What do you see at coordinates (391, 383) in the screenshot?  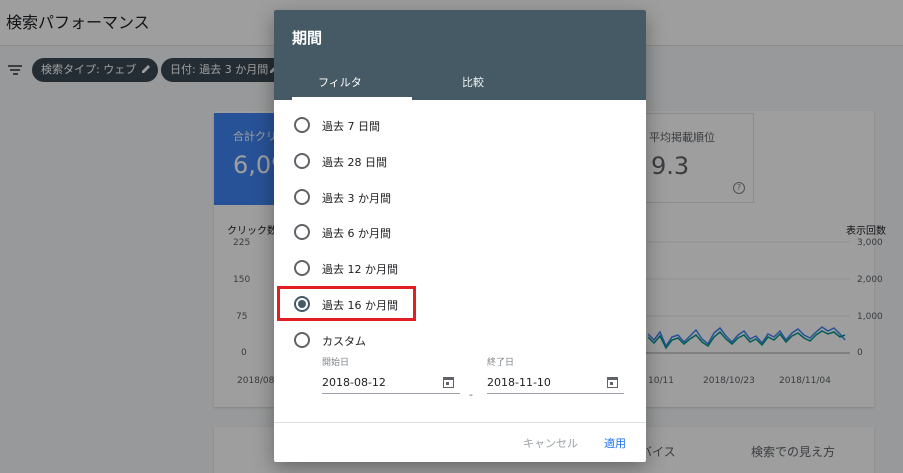 I see `start-date-input: 2018-08-12` at bounding box center [391, 383].